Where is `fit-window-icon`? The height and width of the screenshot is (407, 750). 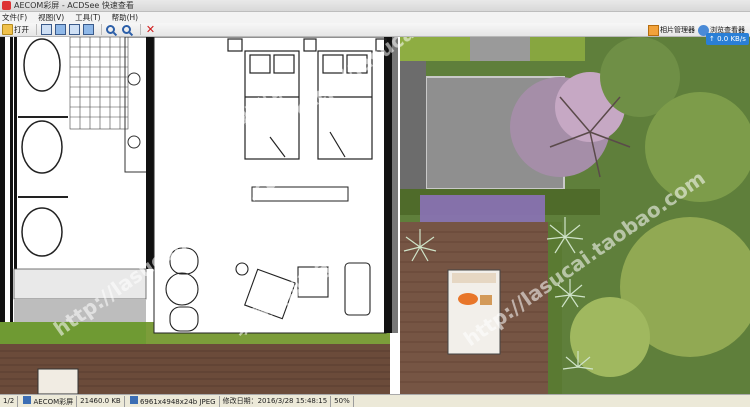
fit-window-icon is located at coordinates (74, 29).